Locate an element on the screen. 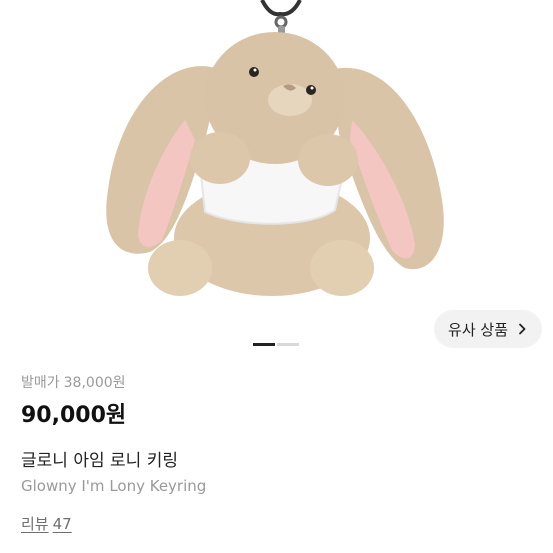 The image size is (553, 553). product-name-korean: 글로니 아임 로니 키링 is located at coordinates (99, 461).